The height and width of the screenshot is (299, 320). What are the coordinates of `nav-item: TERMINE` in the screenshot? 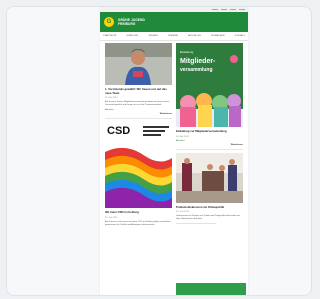 It's located at (173, 36).